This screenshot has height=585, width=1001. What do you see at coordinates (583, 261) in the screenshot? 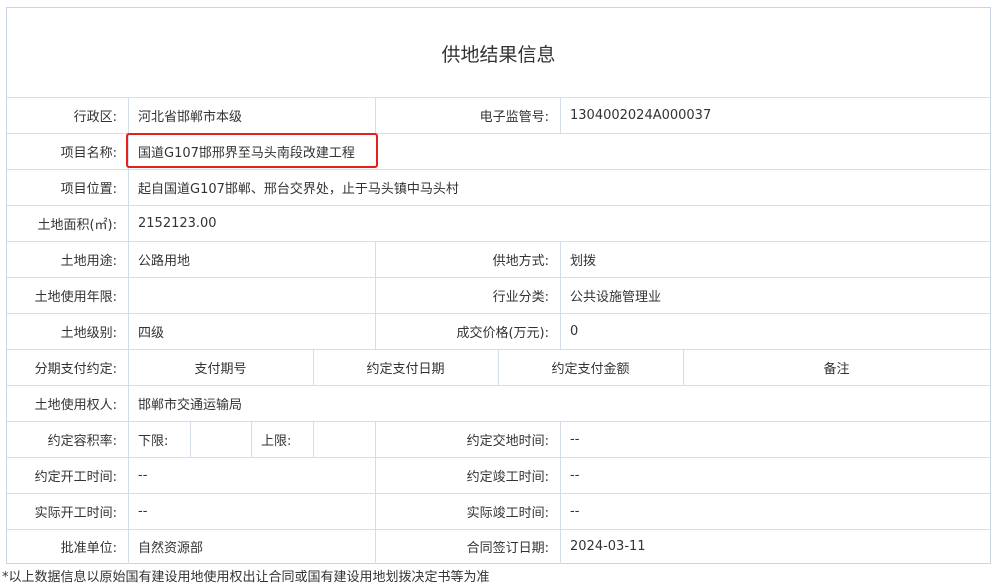
I see `supply-method-value: 划拨` at bounding box center [583, 261].